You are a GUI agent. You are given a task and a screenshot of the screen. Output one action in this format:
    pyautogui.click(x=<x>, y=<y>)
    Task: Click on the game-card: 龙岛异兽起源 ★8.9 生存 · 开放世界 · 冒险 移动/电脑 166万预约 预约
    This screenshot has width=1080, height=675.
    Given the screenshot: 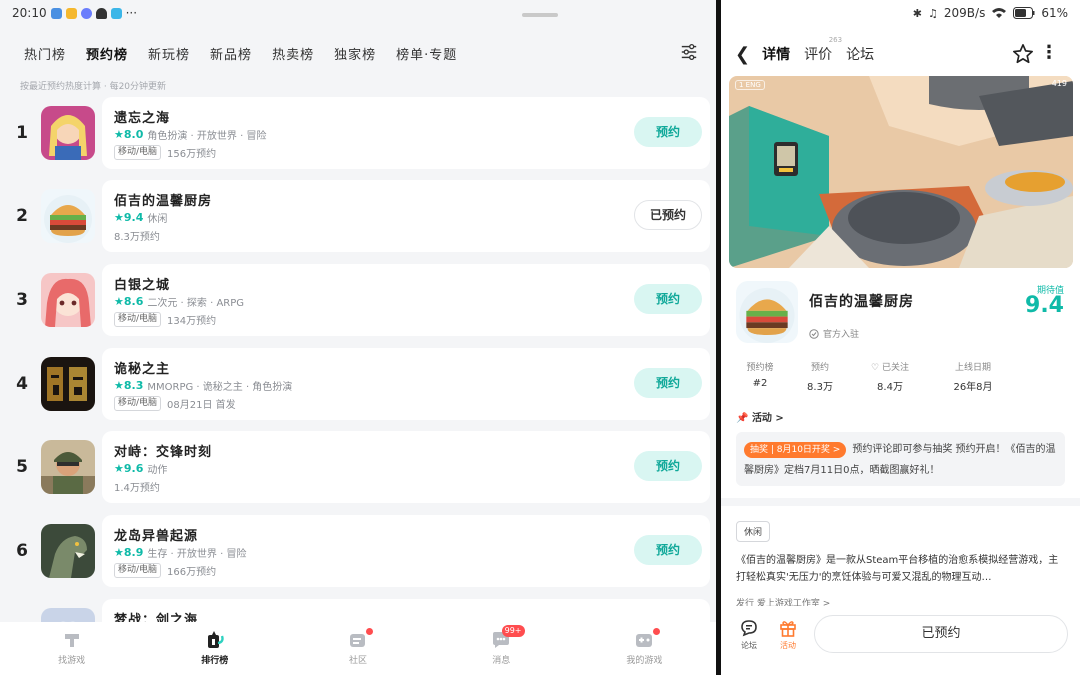 What is the action you would take?
    pyautogui.click(x=406, y=551)
    